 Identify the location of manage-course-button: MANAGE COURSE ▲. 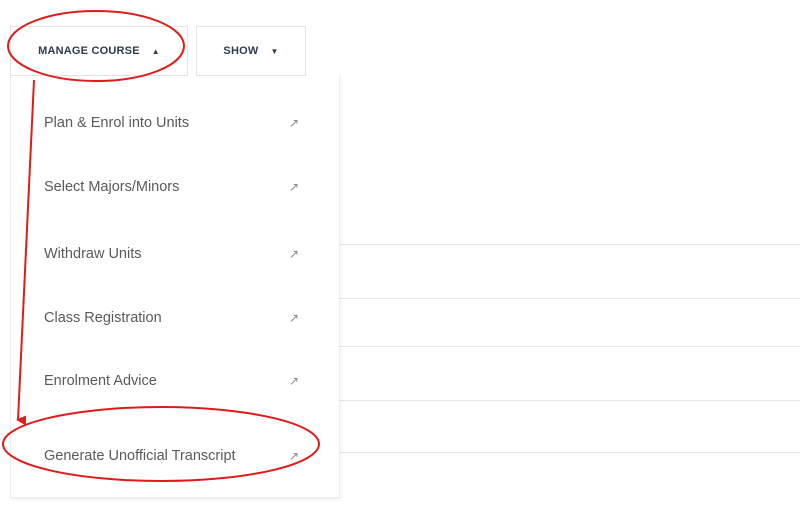
(99, 51).